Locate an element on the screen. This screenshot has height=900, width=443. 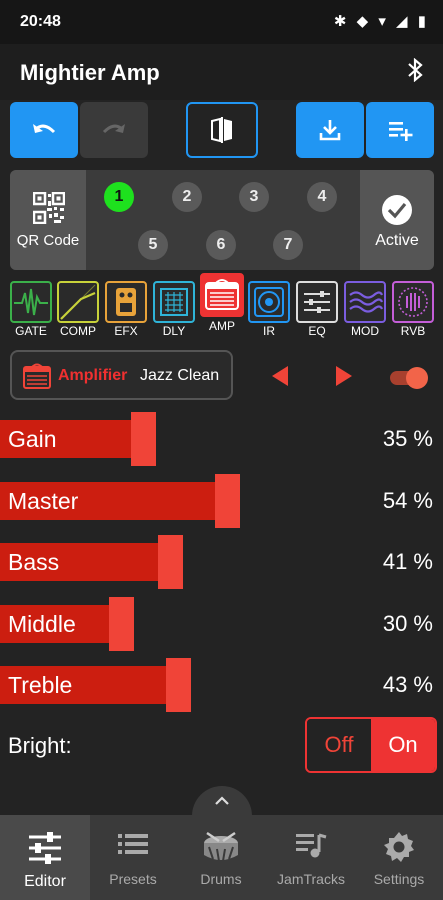
previous-model-arrow-icon is located at coordinates (280, 376).